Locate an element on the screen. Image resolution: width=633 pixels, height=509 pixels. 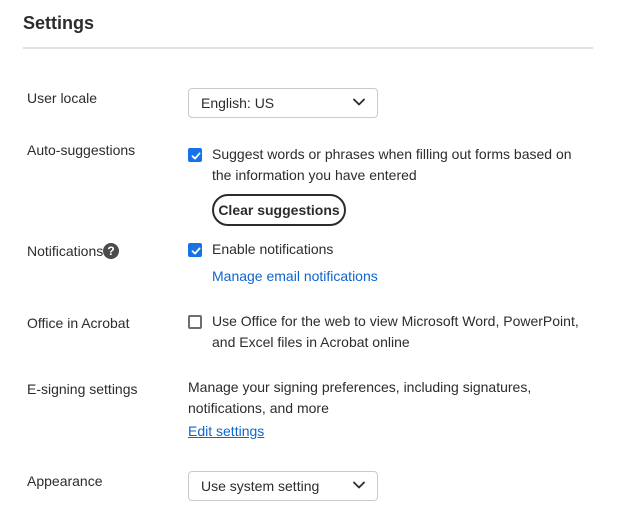
edit-settings-link: Edit settings is located at coordinates (226, 431).